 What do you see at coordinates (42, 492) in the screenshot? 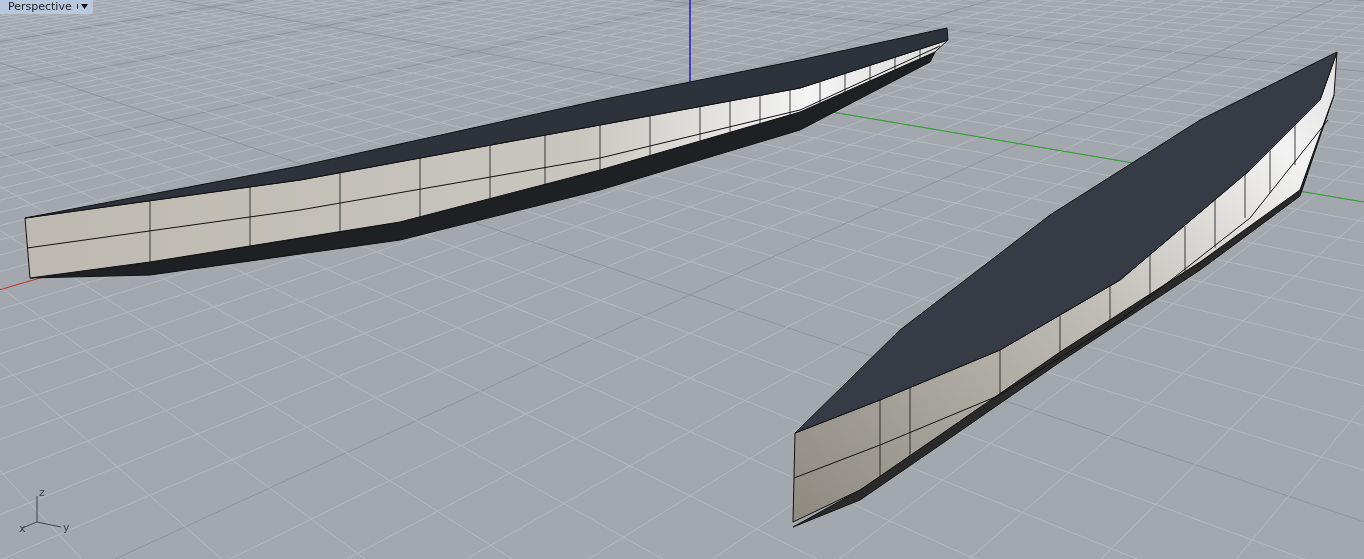
I see `axis-label: z` at bounding box center [42, 492].